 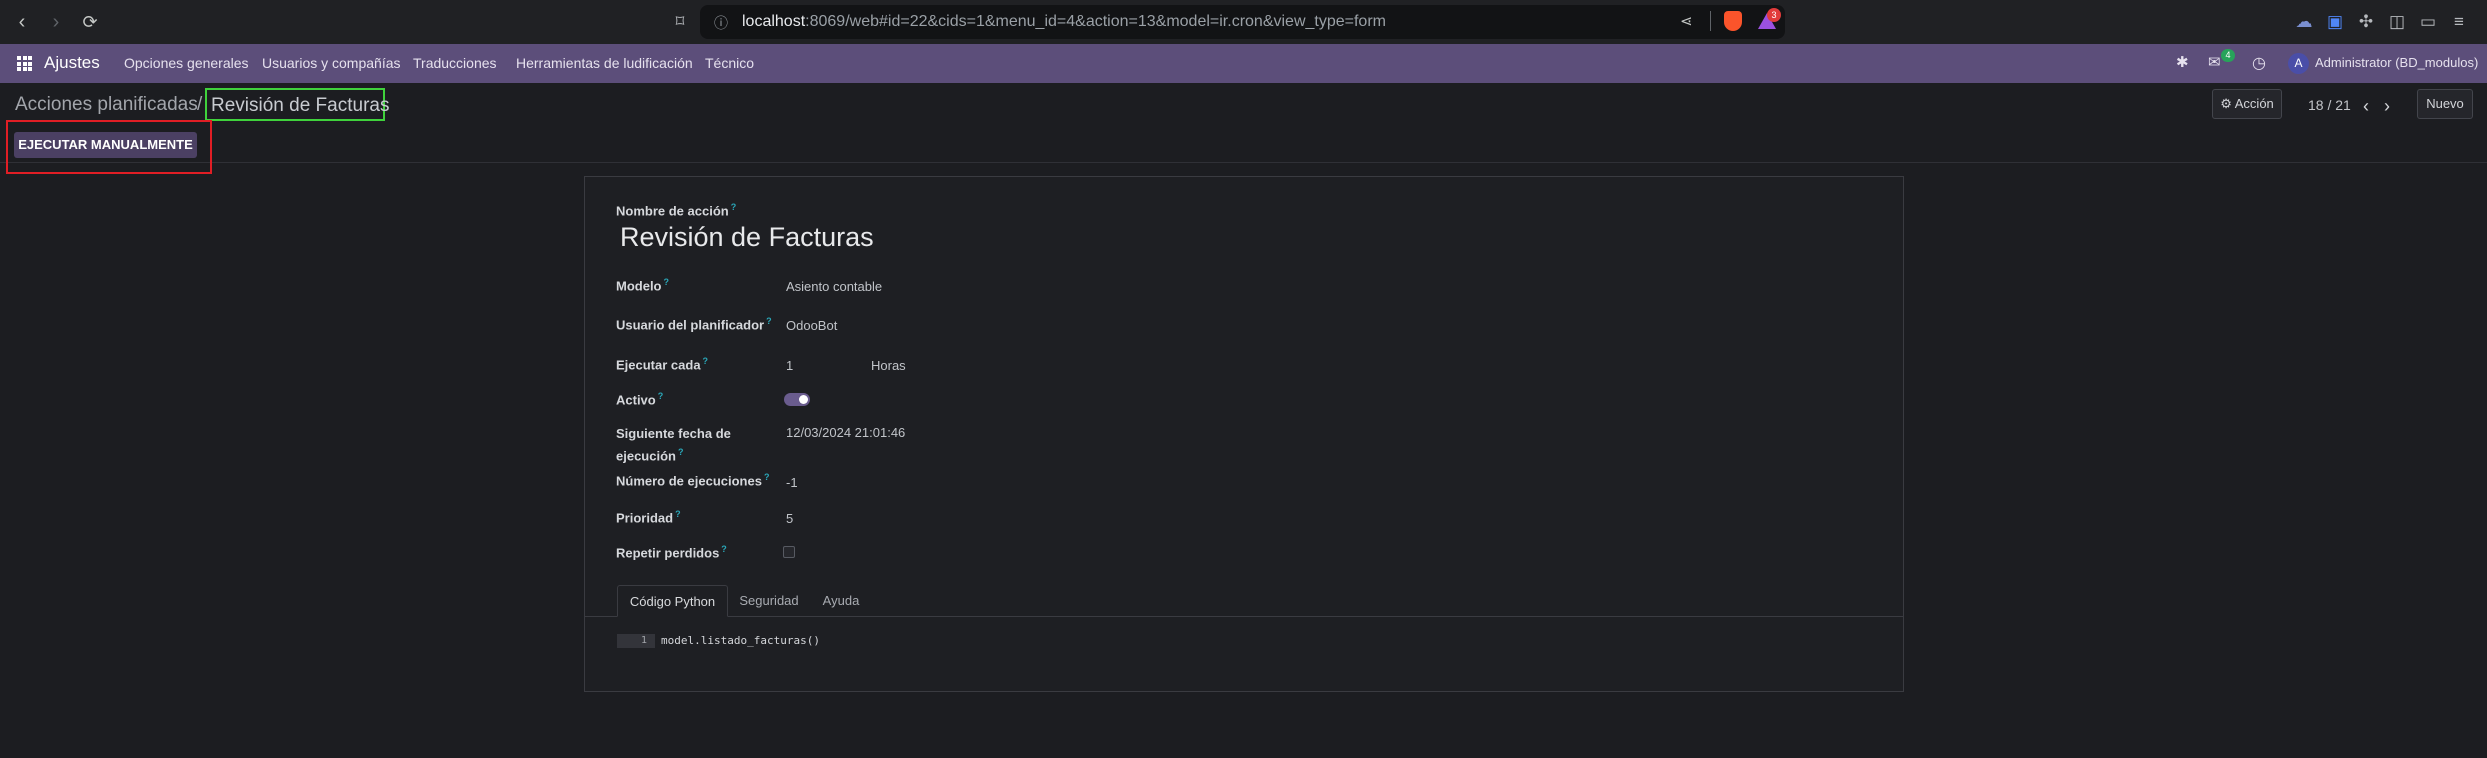 I want to click on tab-security: Seguridad, so click(x=769, y=601).